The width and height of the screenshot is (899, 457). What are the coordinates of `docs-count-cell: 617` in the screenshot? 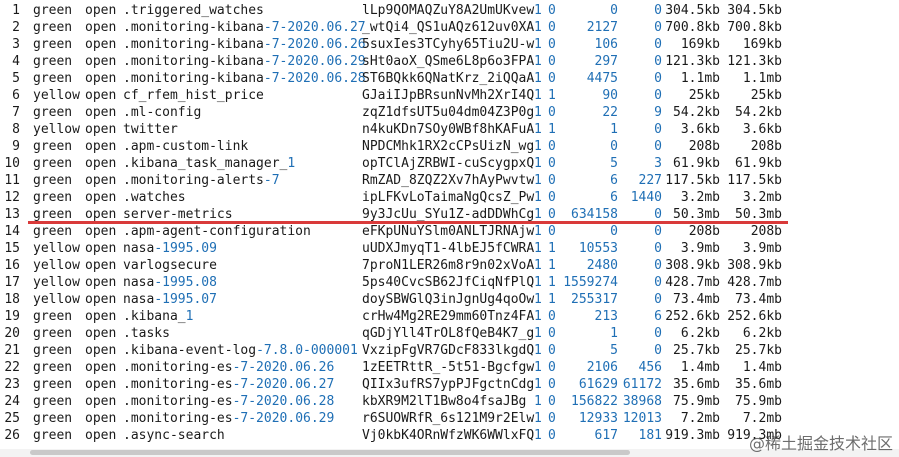 It's located at (606, 435).